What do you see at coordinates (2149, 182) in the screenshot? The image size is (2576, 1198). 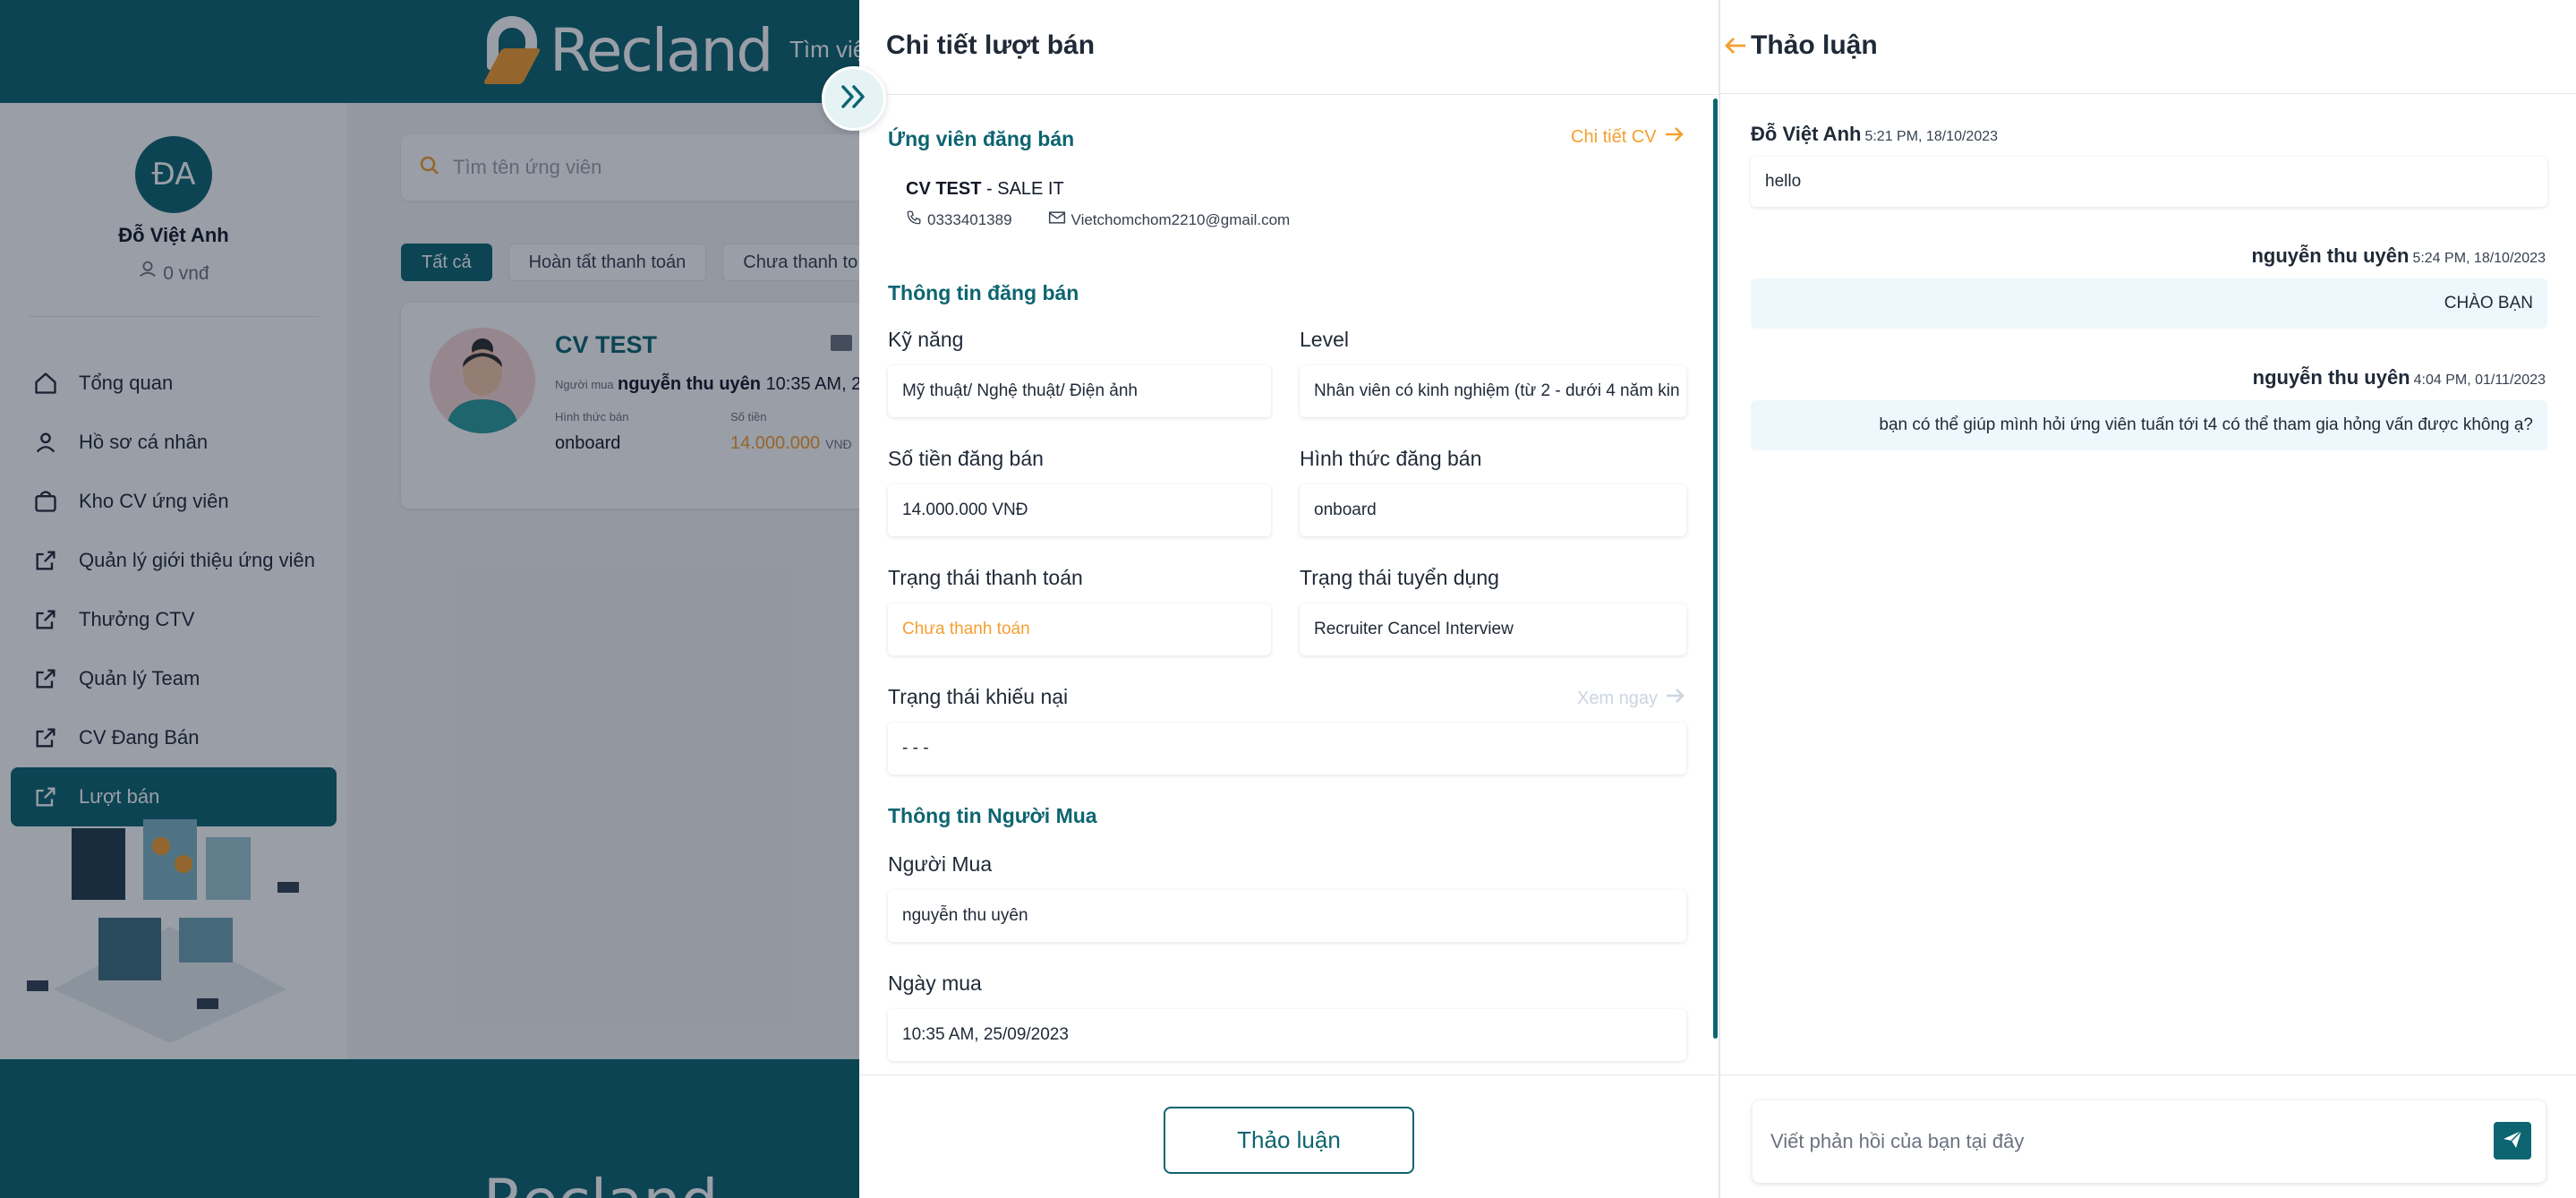 I see `message-bubble: hello` at bounding box center [2149, 182].